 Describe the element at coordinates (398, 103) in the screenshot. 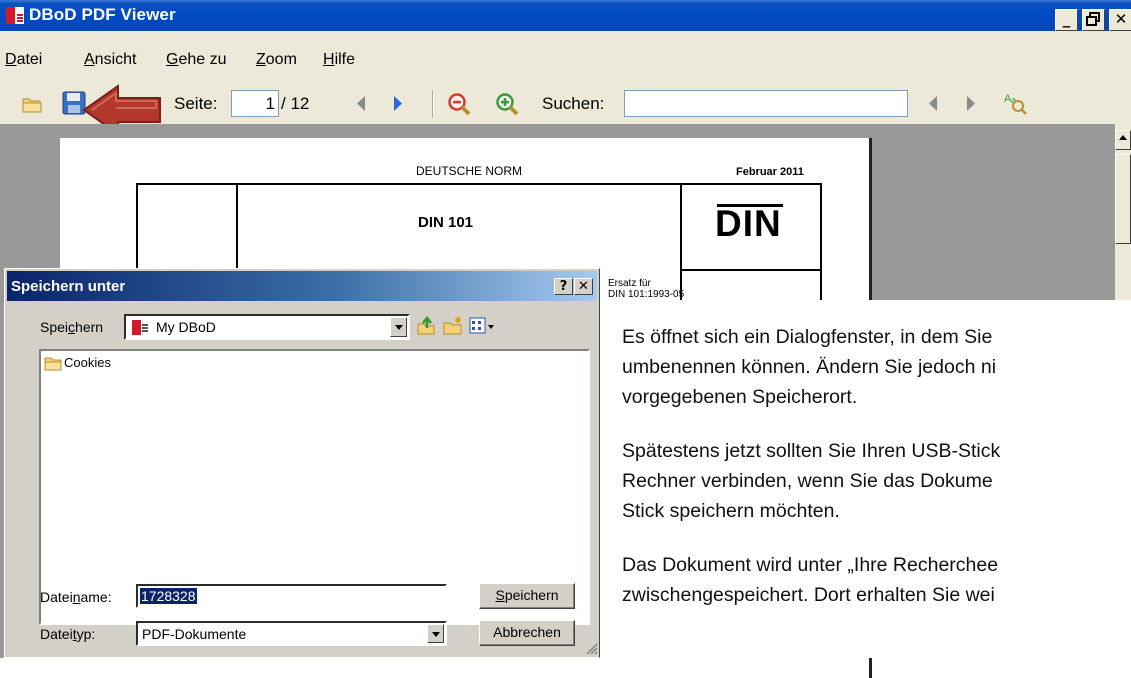

I see `next-page-icon` at that location.